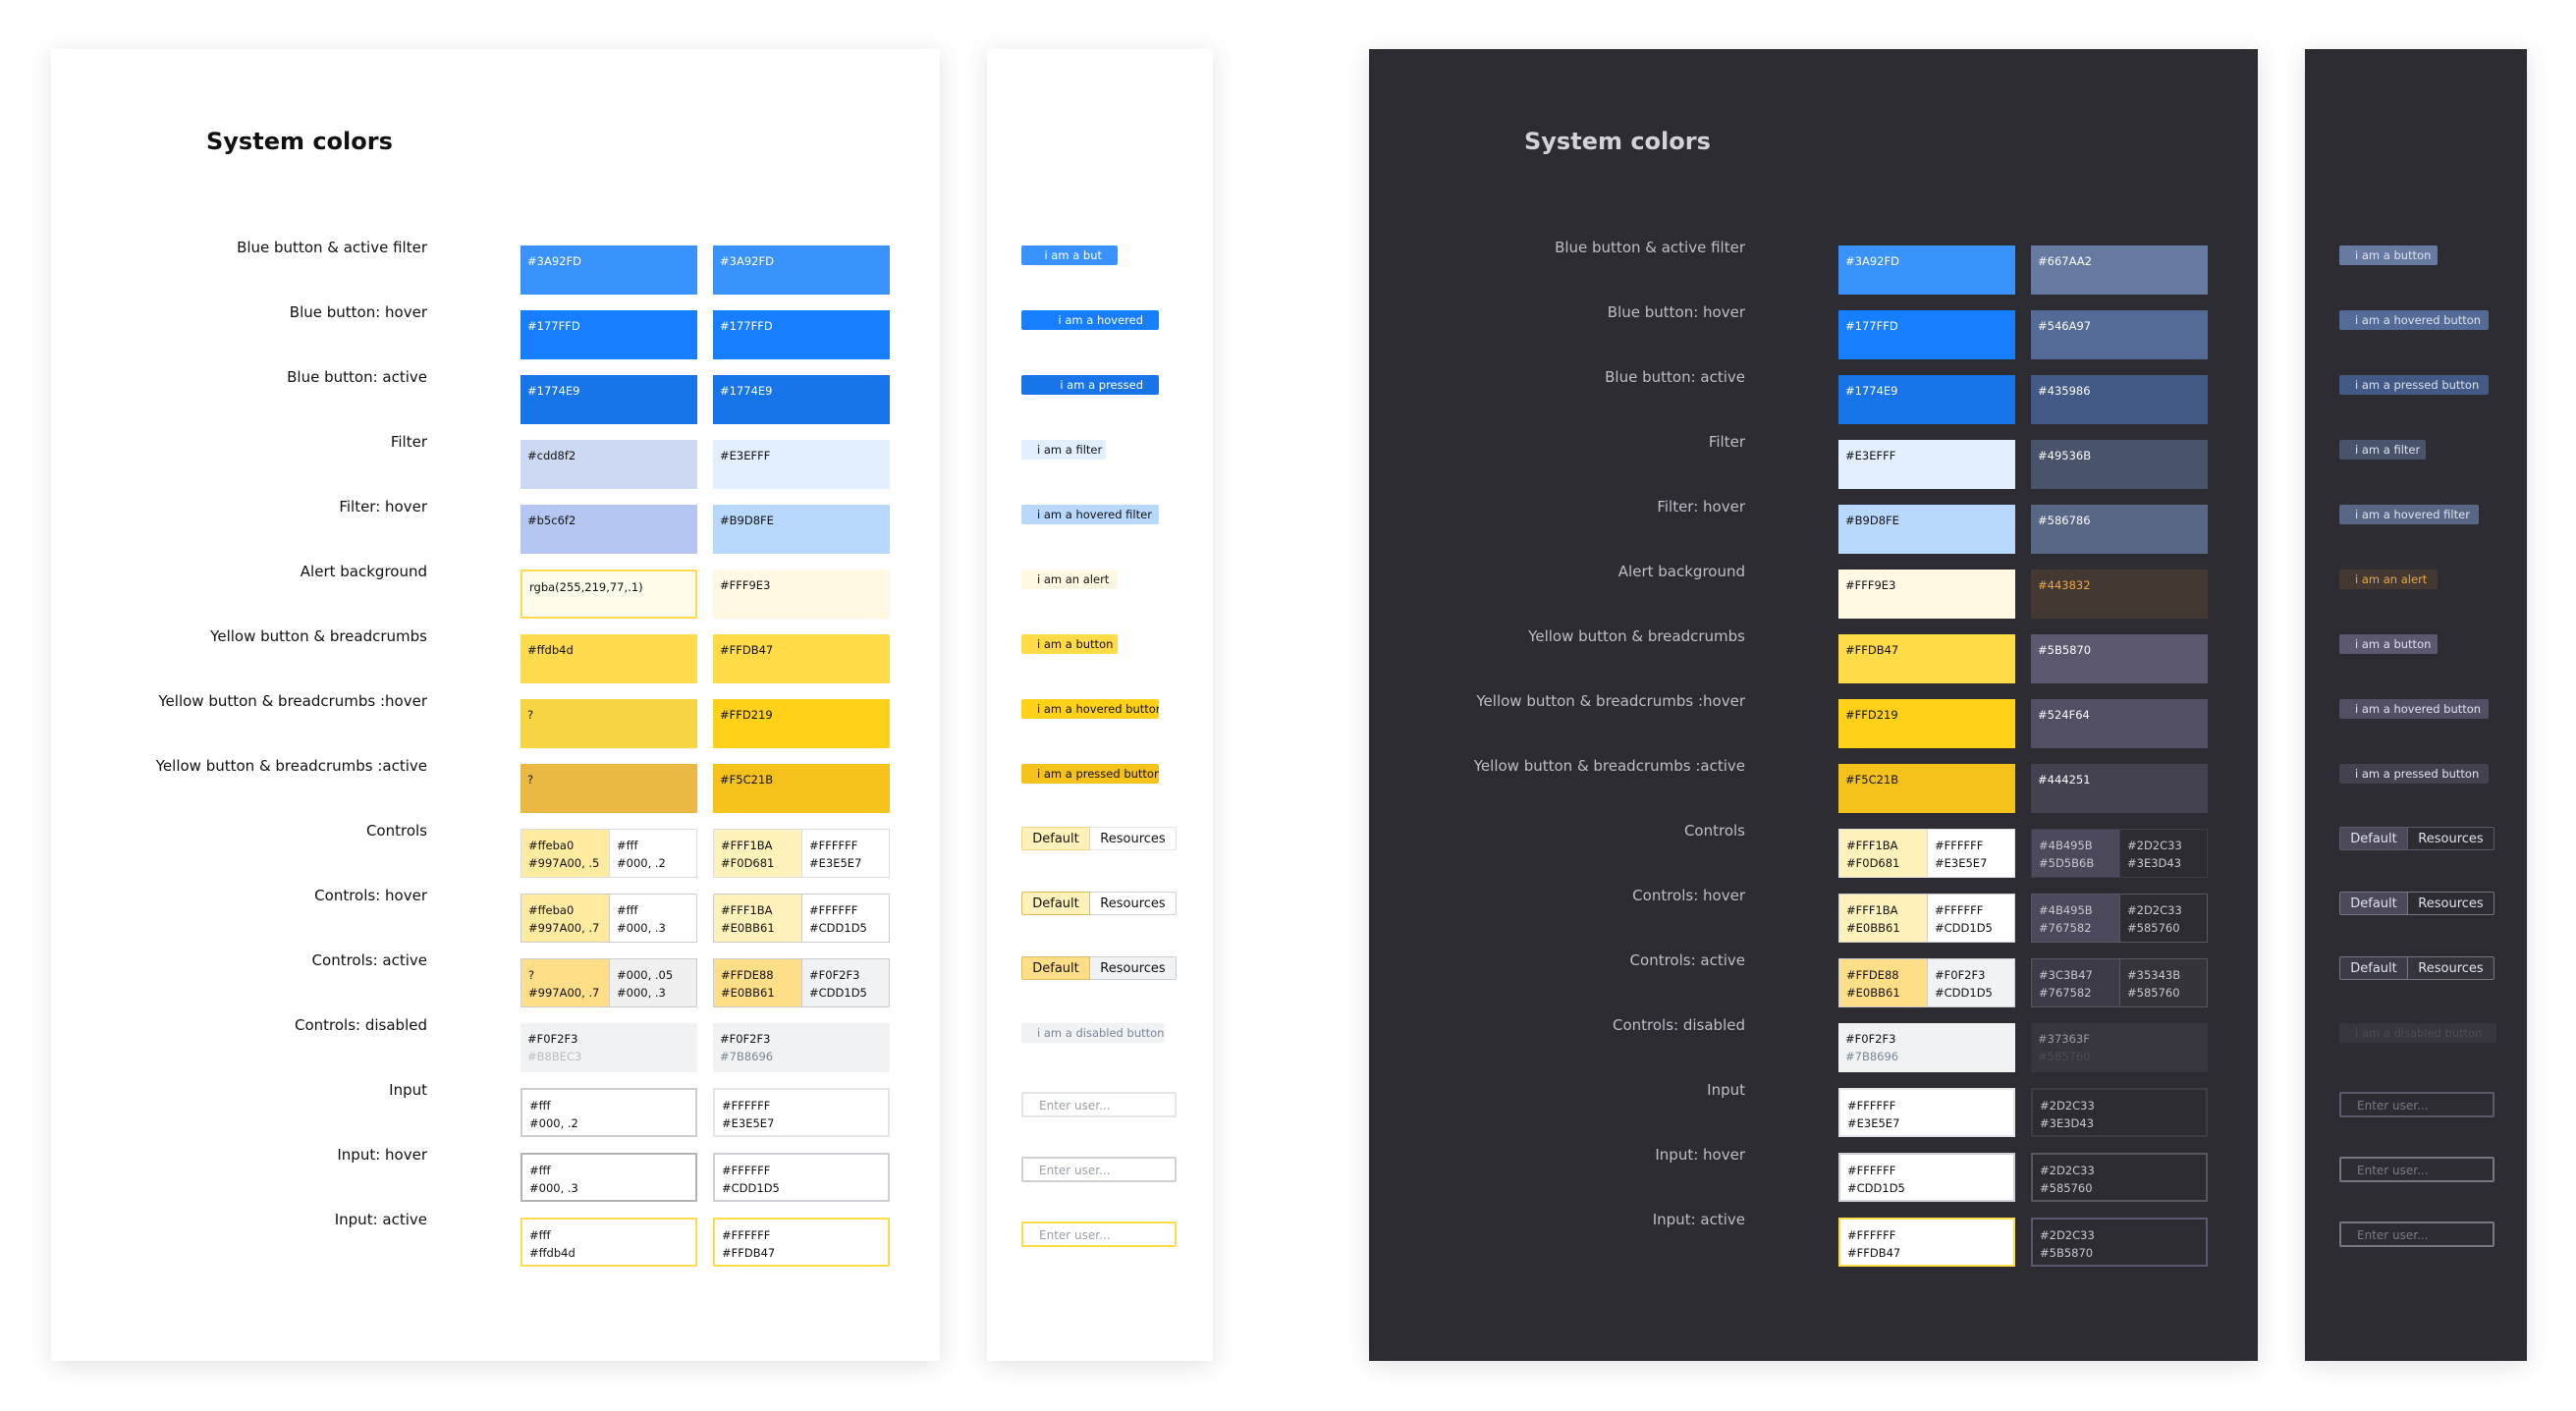  I want to click on sample-button: i am a pressed, so click(1090, 385).